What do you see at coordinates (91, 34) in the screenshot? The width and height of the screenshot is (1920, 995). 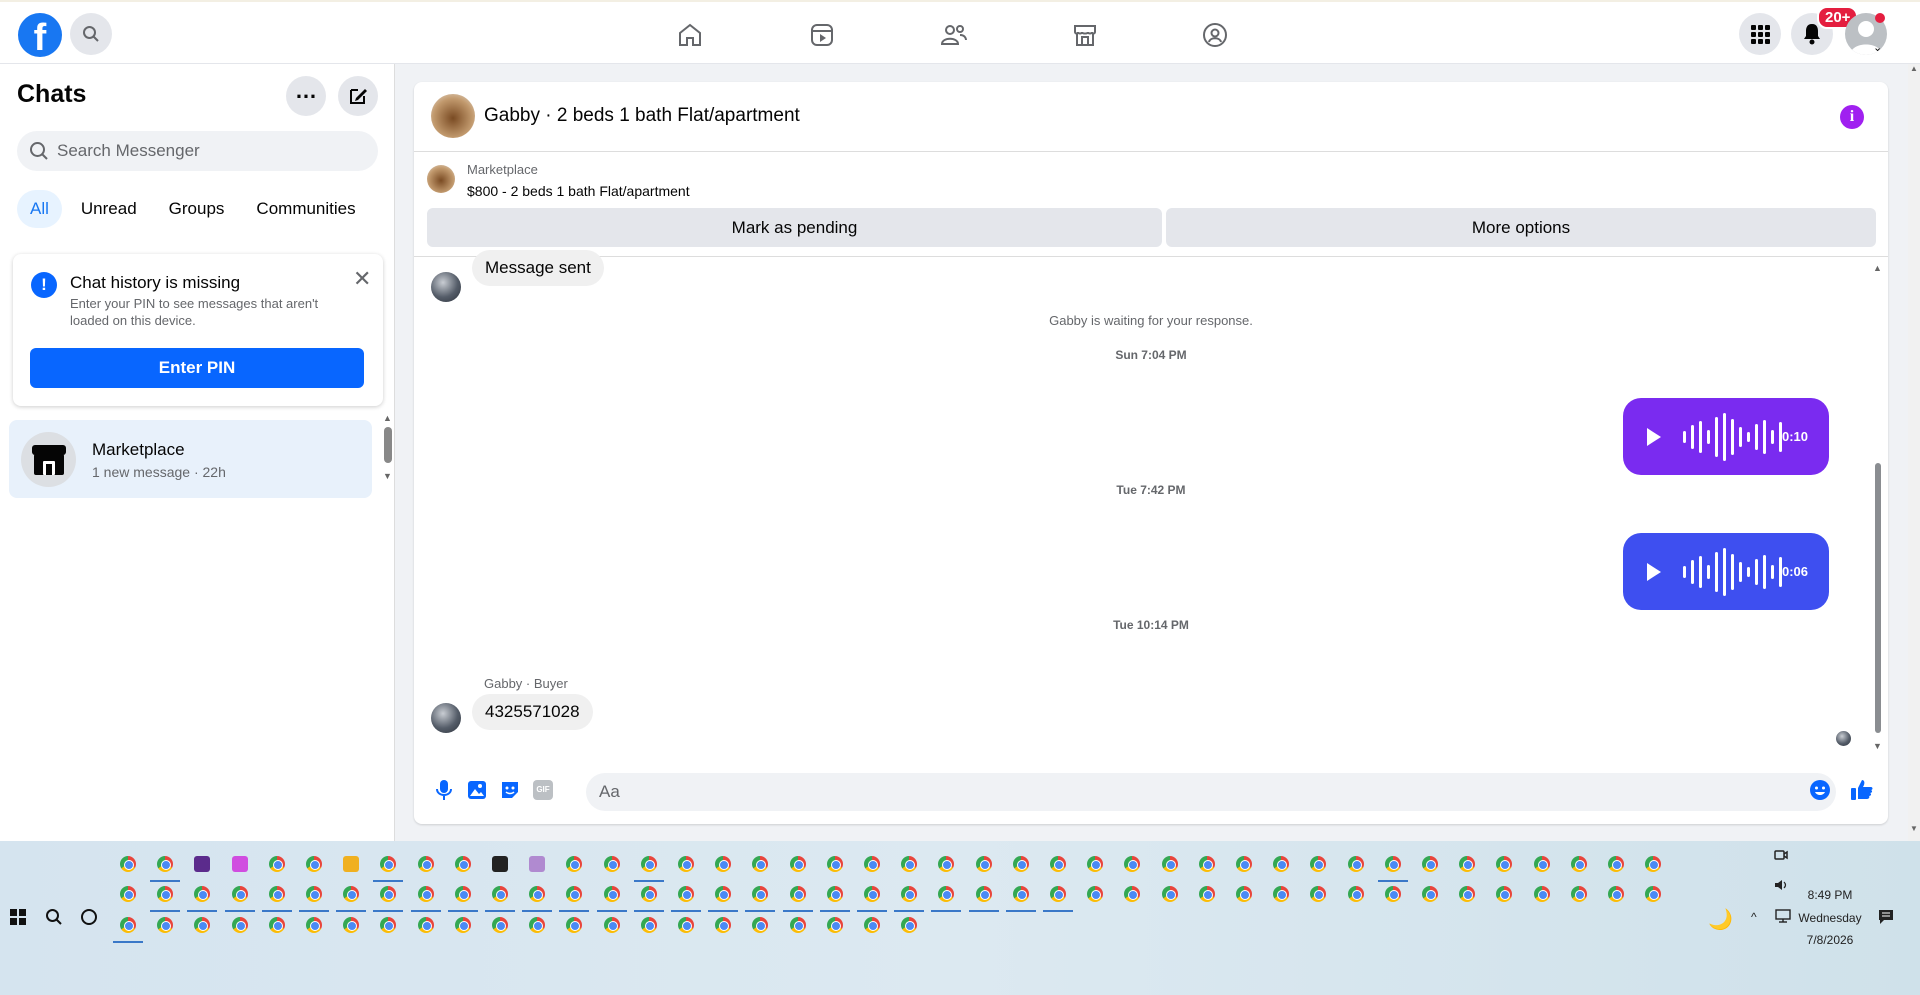 I see `search-button` at bounding box center [91, 34].